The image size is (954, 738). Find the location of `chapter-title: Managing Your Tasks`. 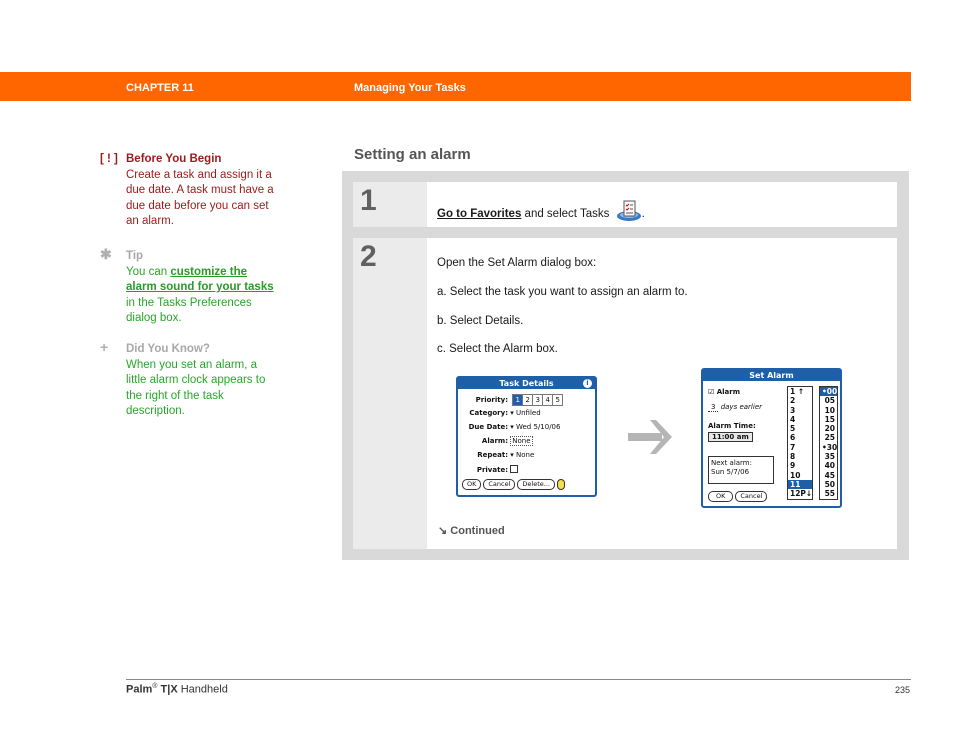

chapter-title: Managing Your Tasks is located at coordinates (410, 88).